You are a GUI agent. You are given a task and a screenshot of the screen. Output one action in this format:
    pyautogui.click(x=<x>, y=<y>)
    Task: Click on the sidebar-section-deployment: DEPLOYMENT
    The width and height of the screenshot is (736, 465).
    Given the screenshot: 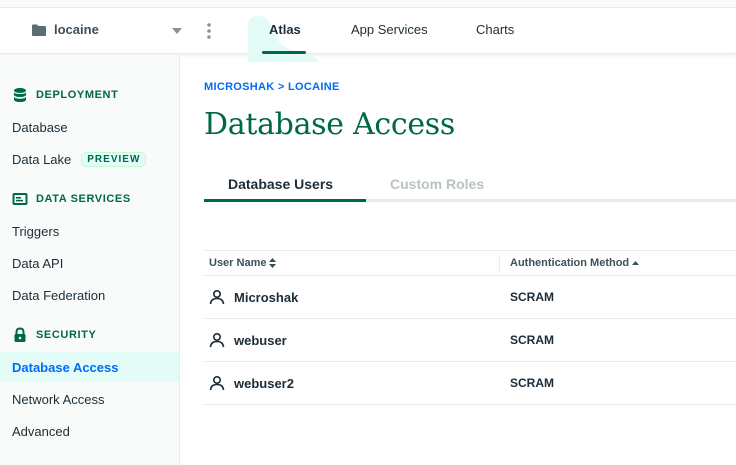 What is the action you would take?
    pyautogui.click(x=65, y=95)
    